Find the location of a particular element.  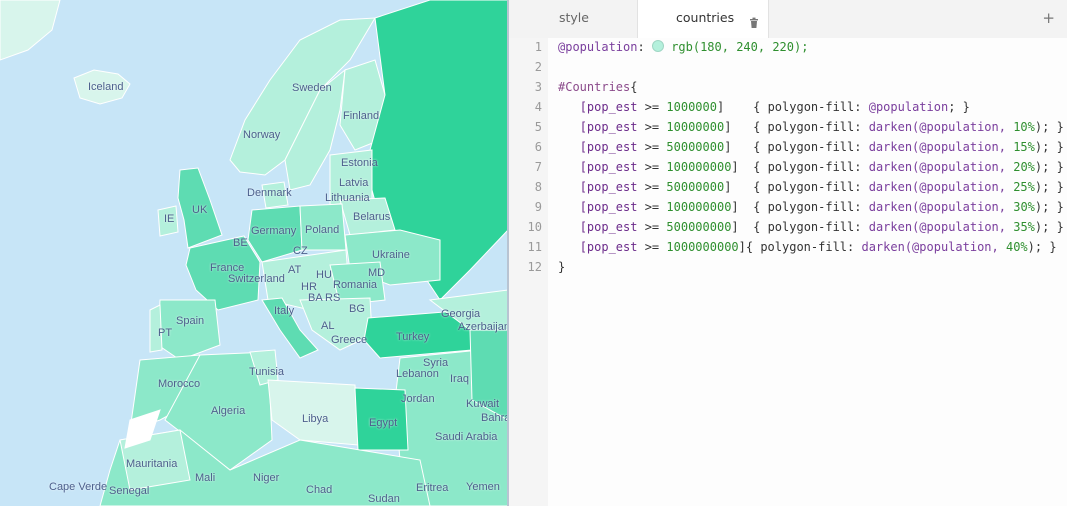

label-spain: Spain is located at coordinates (190, 321).